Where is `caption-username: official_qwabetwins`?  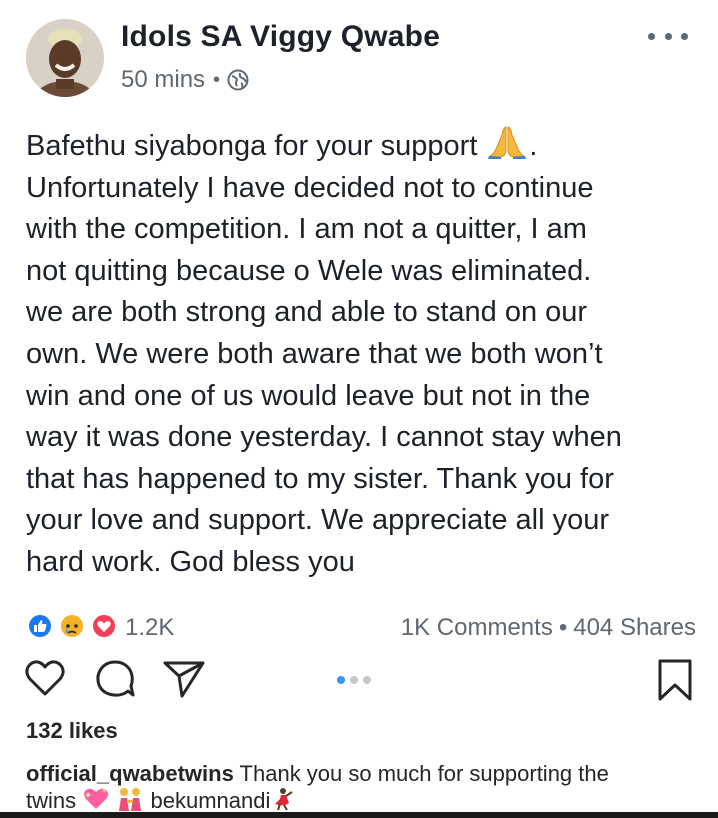
caption-username: official_qwabetwins is located at coordinates (130, 773).